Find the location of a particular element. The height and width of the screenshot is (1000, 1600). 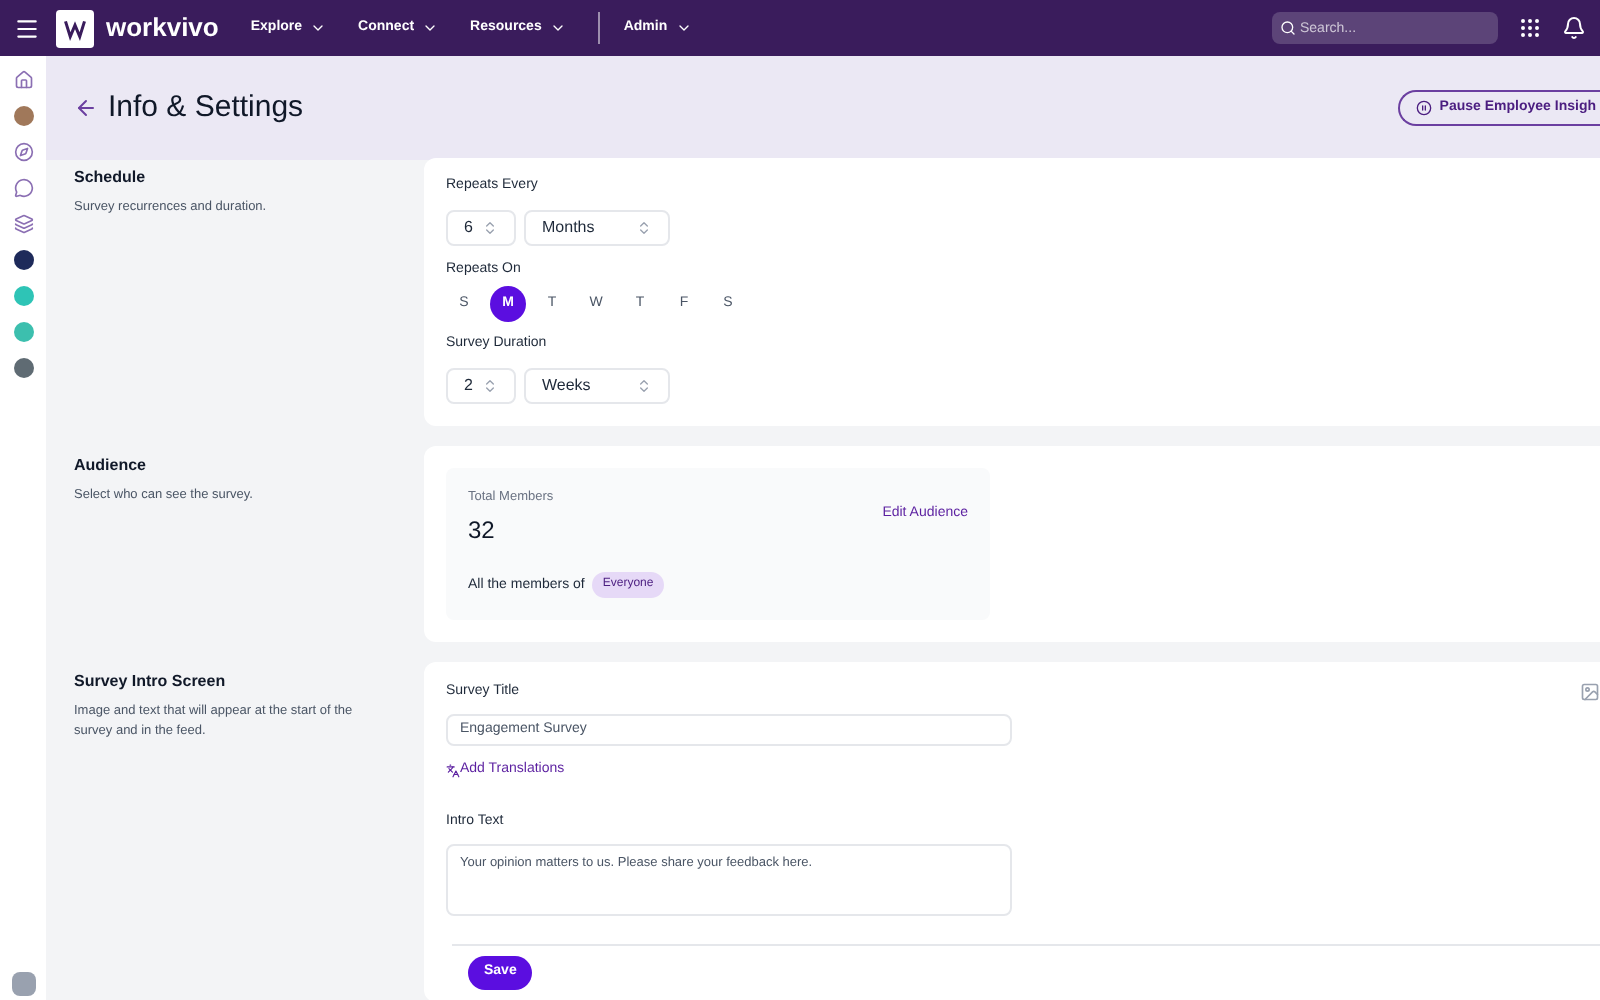

repeat-count-field: 6 is located at coordinates (481, 227).